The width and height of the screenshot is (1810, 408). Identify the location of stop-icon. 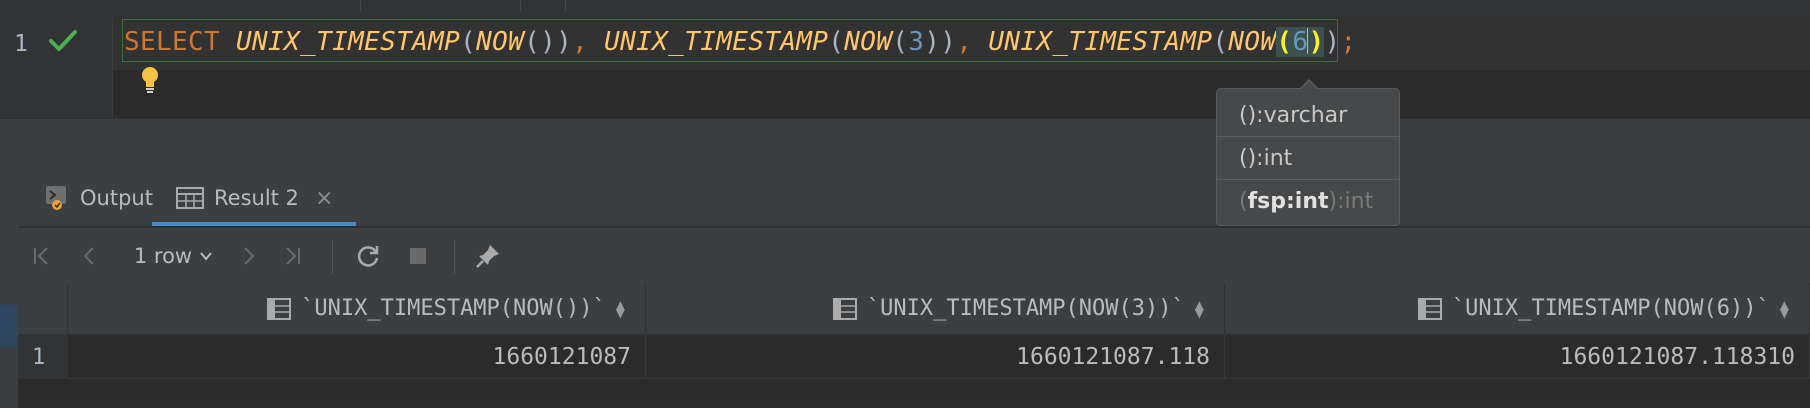
(418, 256).